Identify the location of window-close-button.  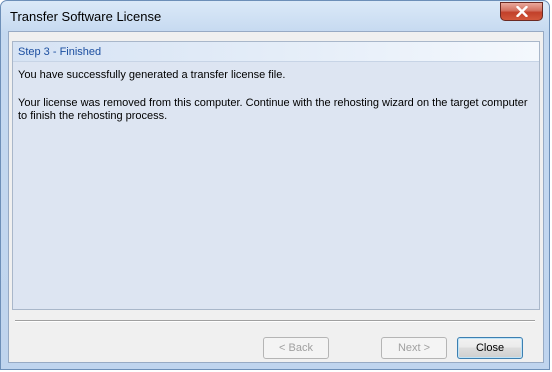
(521, 11).